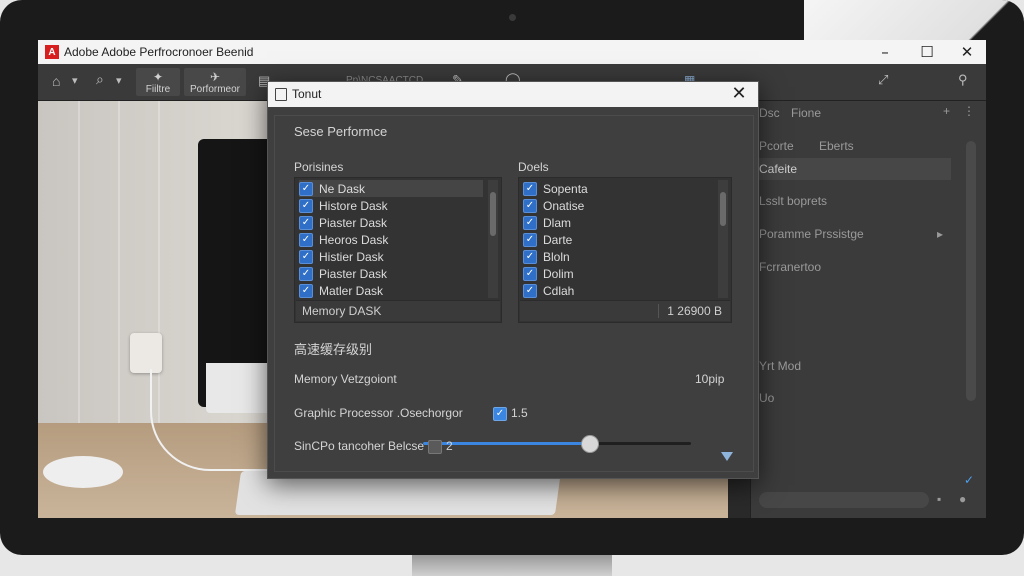 The height and width of the screenshot is (576, 1024). Describe the element at coordinates (971, 271) in the screenshot. I see `panel-scrollbar` at that location.